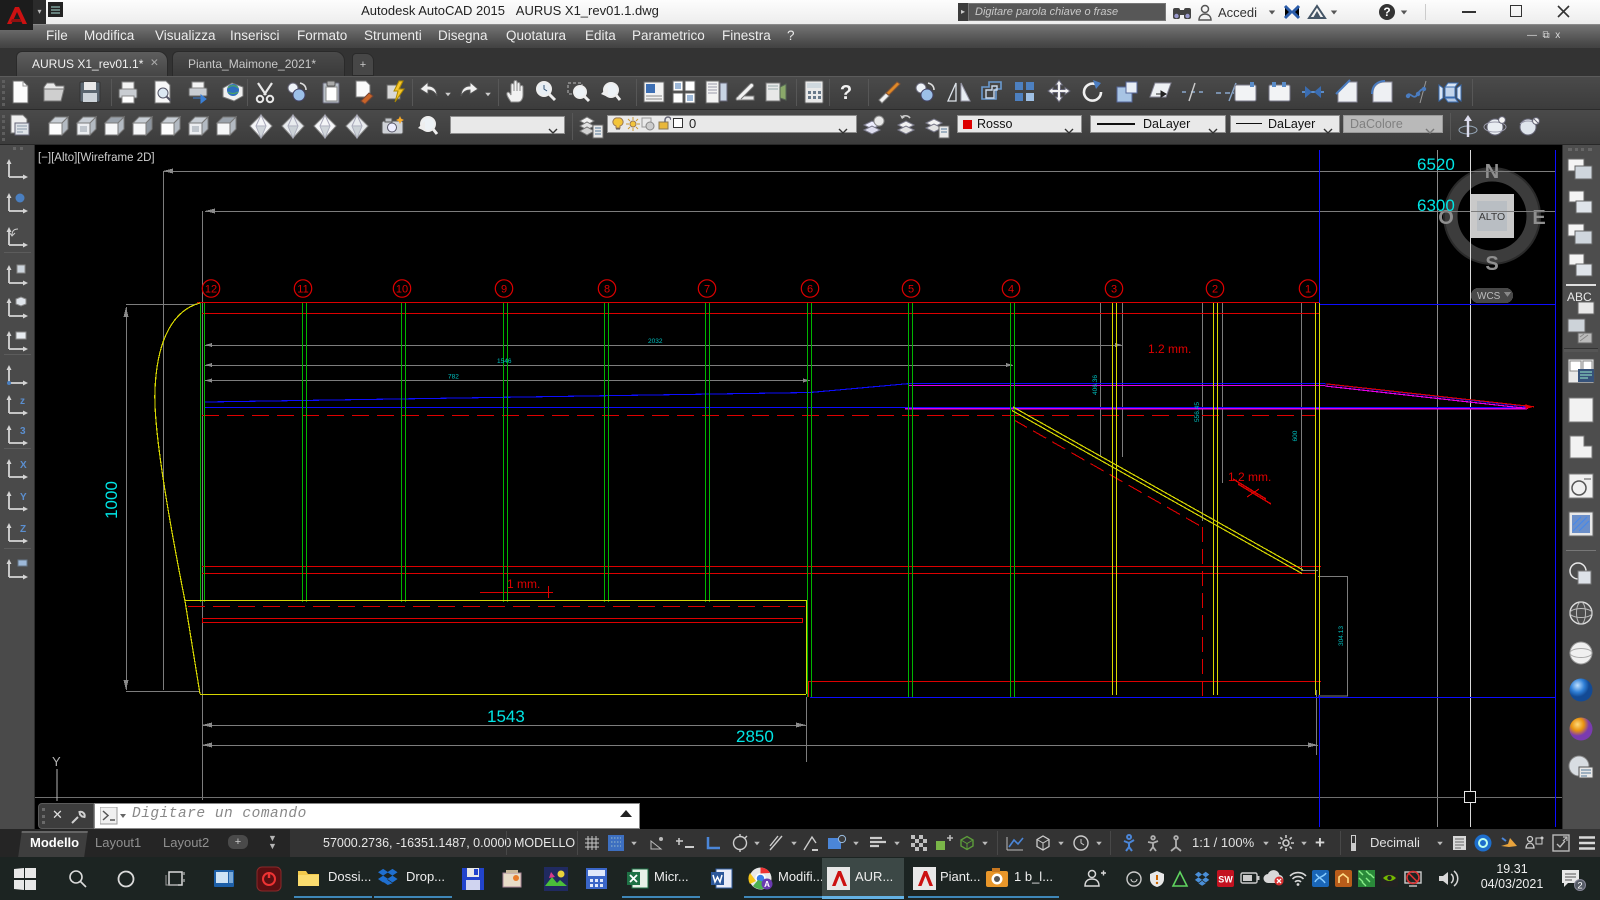 The height and width of the screenshot is (900, 1600). What do you see at coordinates (655, 341) in the screenshot?
I see `svg-text: 2032` at bounding box center [655, 341].